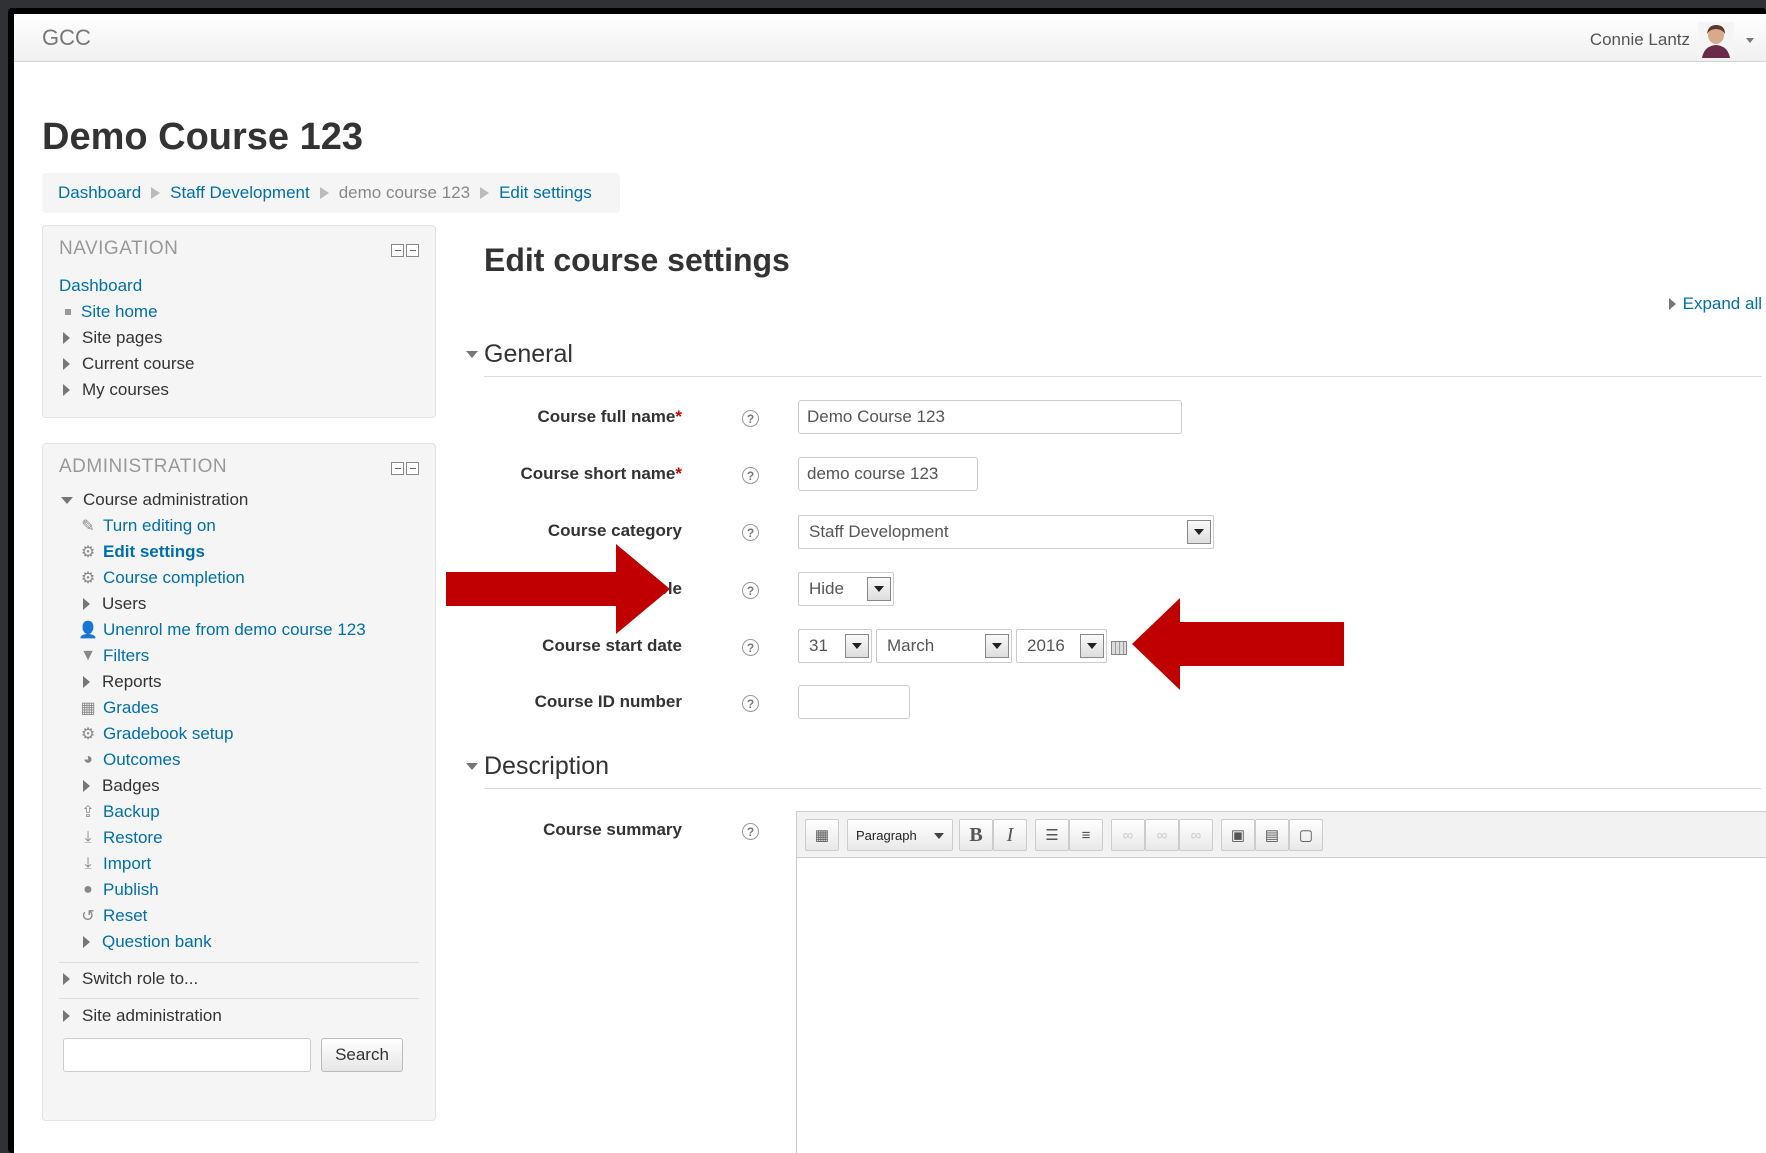 The width and height of the screenshot is (1766, 1153). Describe the element at coordinates (131, 786) in the screenshot. I see `admin-item-label: Badges` at that location.